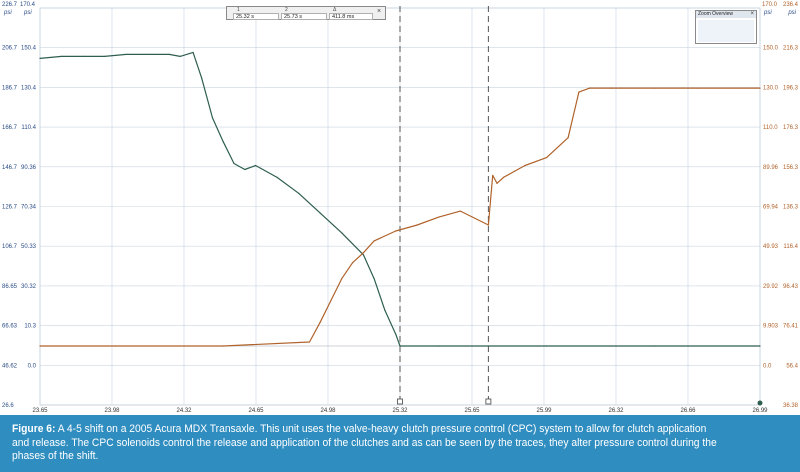 The height and width of the screenshot is (472, 800). Describe the element at coordinates (256, 16) in the screenshot. I see `ruler-cursor1-value: 25.32 s` at that location.